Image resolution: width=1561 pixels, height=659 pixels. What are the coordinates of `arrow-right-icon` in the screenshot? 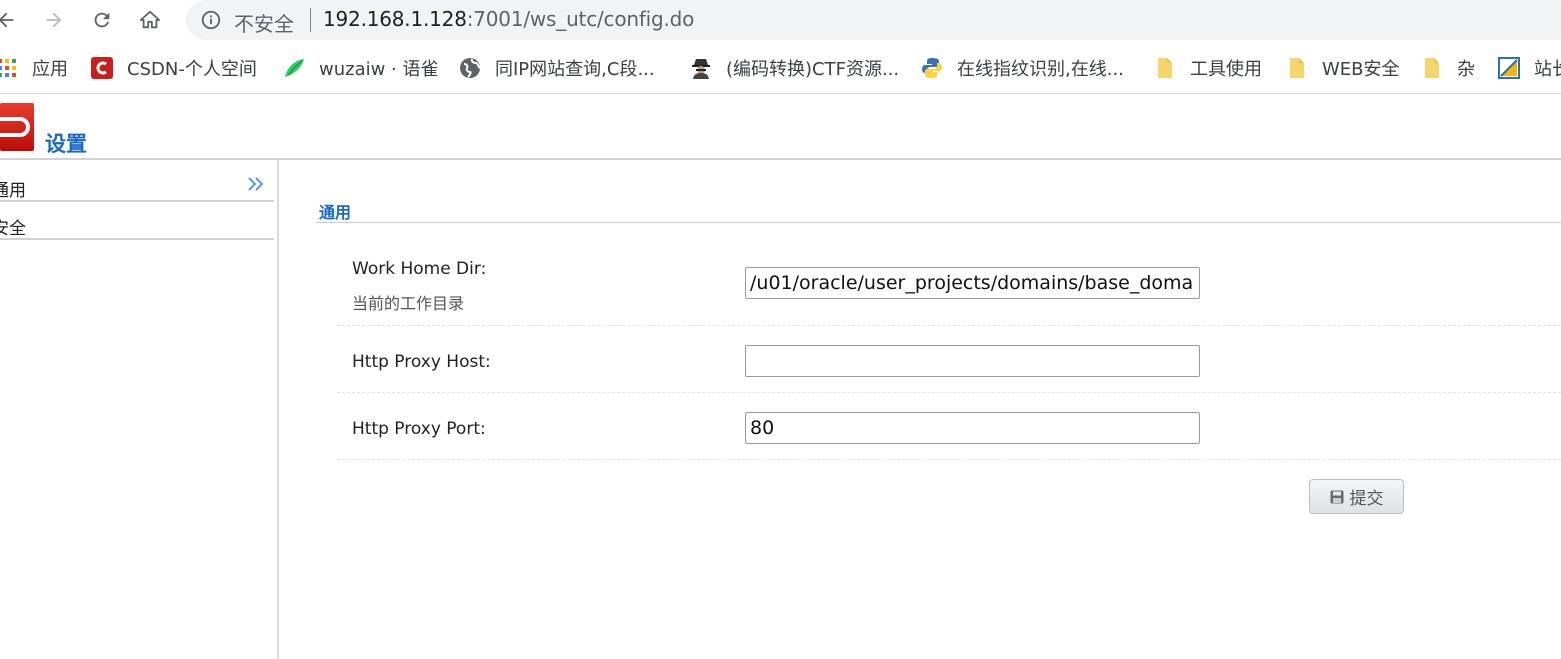 It's located at (54, 20).